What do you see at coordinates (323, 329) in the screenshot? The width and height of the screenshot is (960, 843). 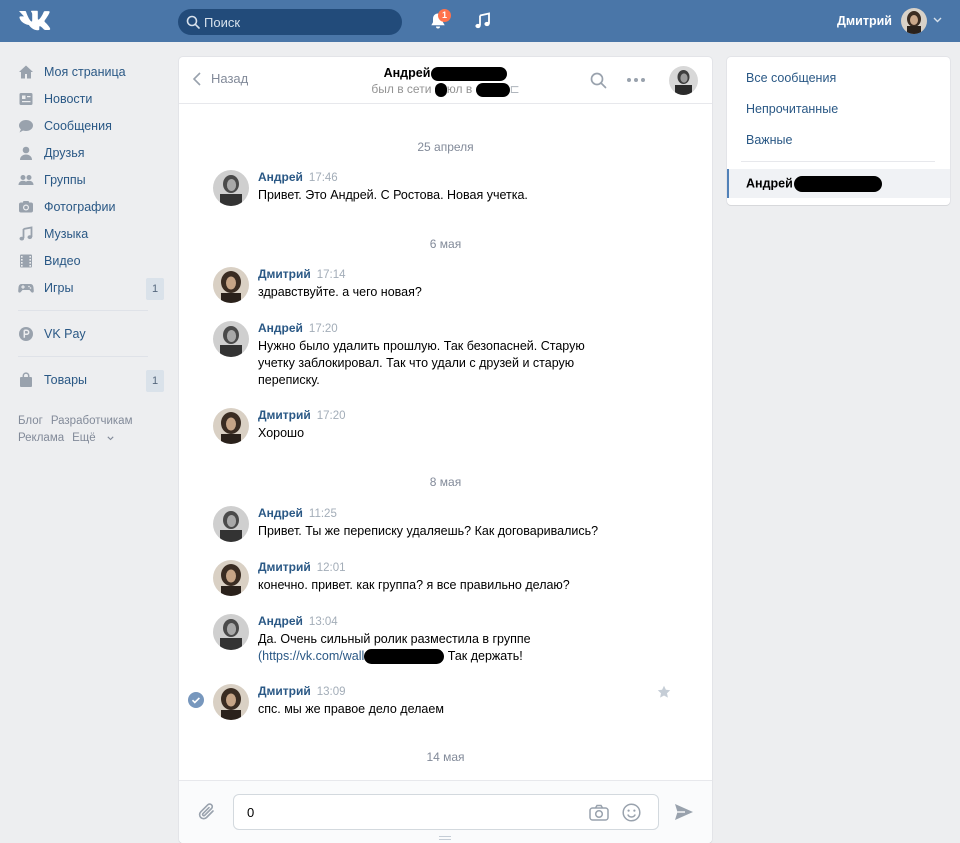 I see `message-time: 17:20` at bounding box center [323, 329].